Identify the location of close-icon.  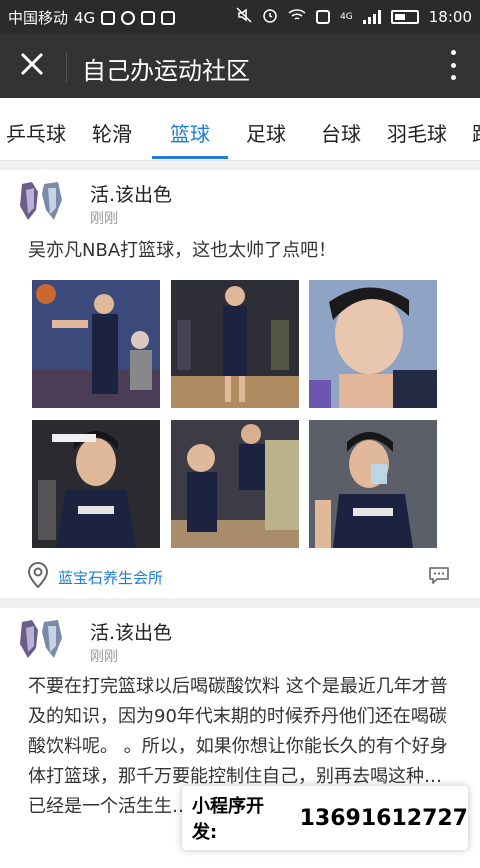
(32, 64).